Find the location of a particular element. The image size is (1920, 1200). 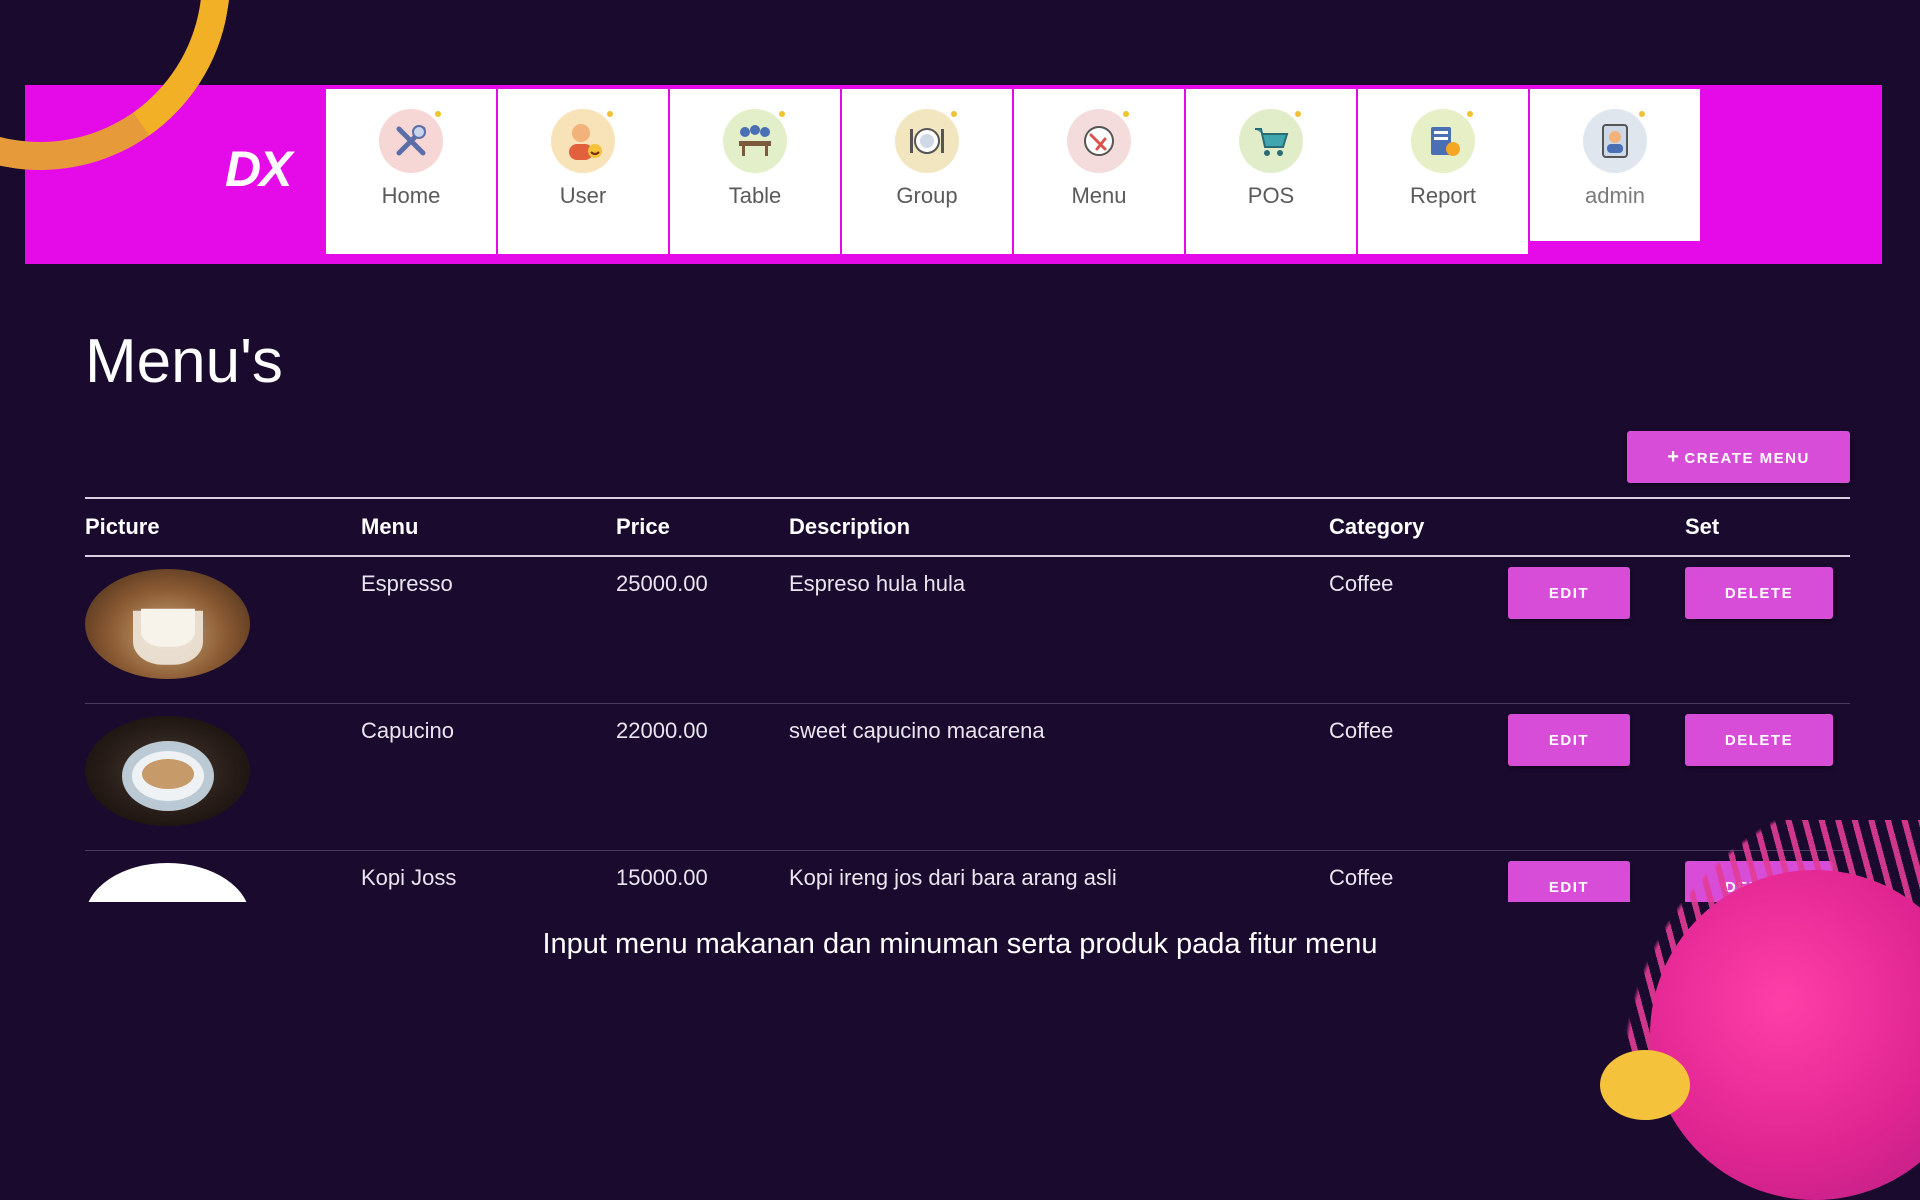

menu-icon is located at coordinates (1099, 141).